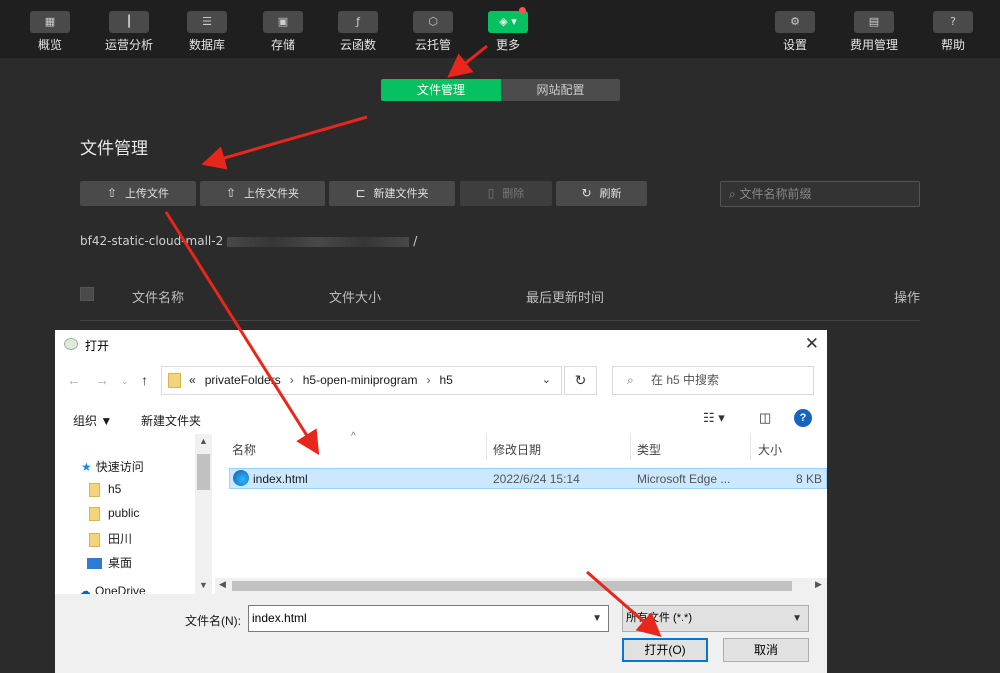 This screenshot has height=673, width=1000. What do you see at coordinates (392, 193) in the screenshot?
I see `new-folder-button: ⊏ 新建文件夹` at bounding box center [392, 193].